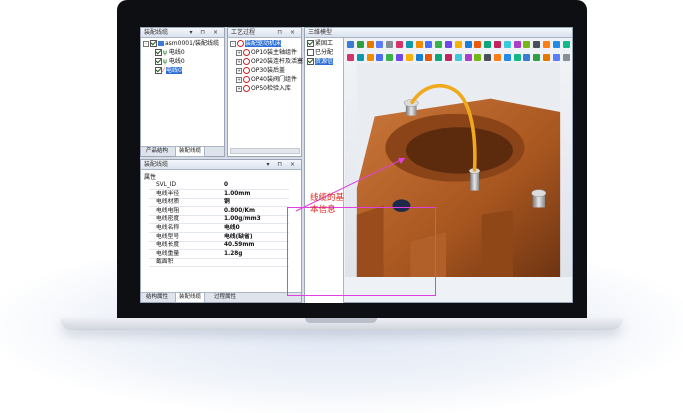  Describe the element at coordinates (277, 61) in the screenshot. I see `process-item-label: OP20装连杆及活塞` at that location.